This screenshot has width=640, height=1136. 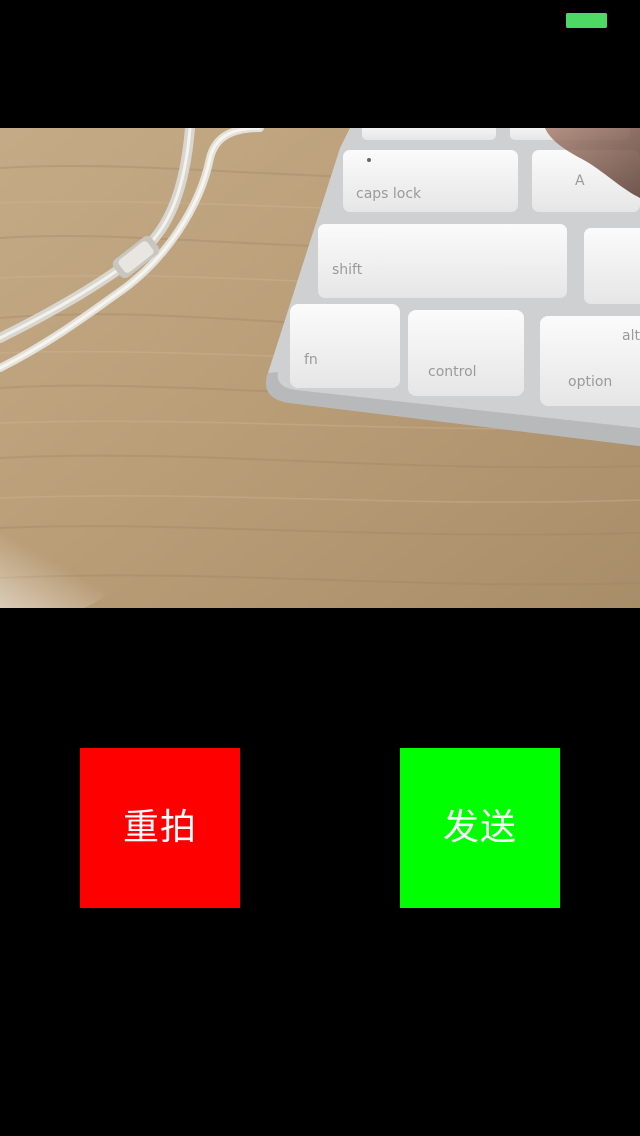 What do you see at coordinates (631, 336) in the screenshot?
I see `alt-label: alt` at bounding box center [631, 336].